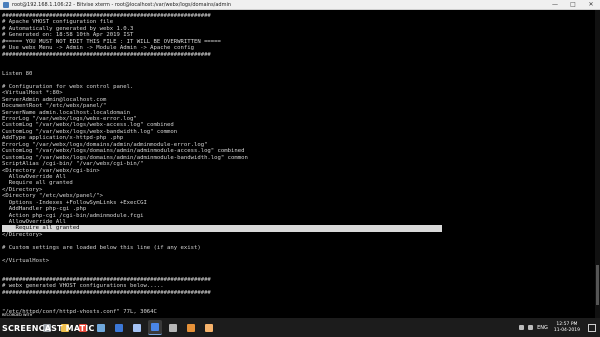 The height and width of the screenshot is (337, 600). I want to click on terminal-scrollbar, so click(597, 164).